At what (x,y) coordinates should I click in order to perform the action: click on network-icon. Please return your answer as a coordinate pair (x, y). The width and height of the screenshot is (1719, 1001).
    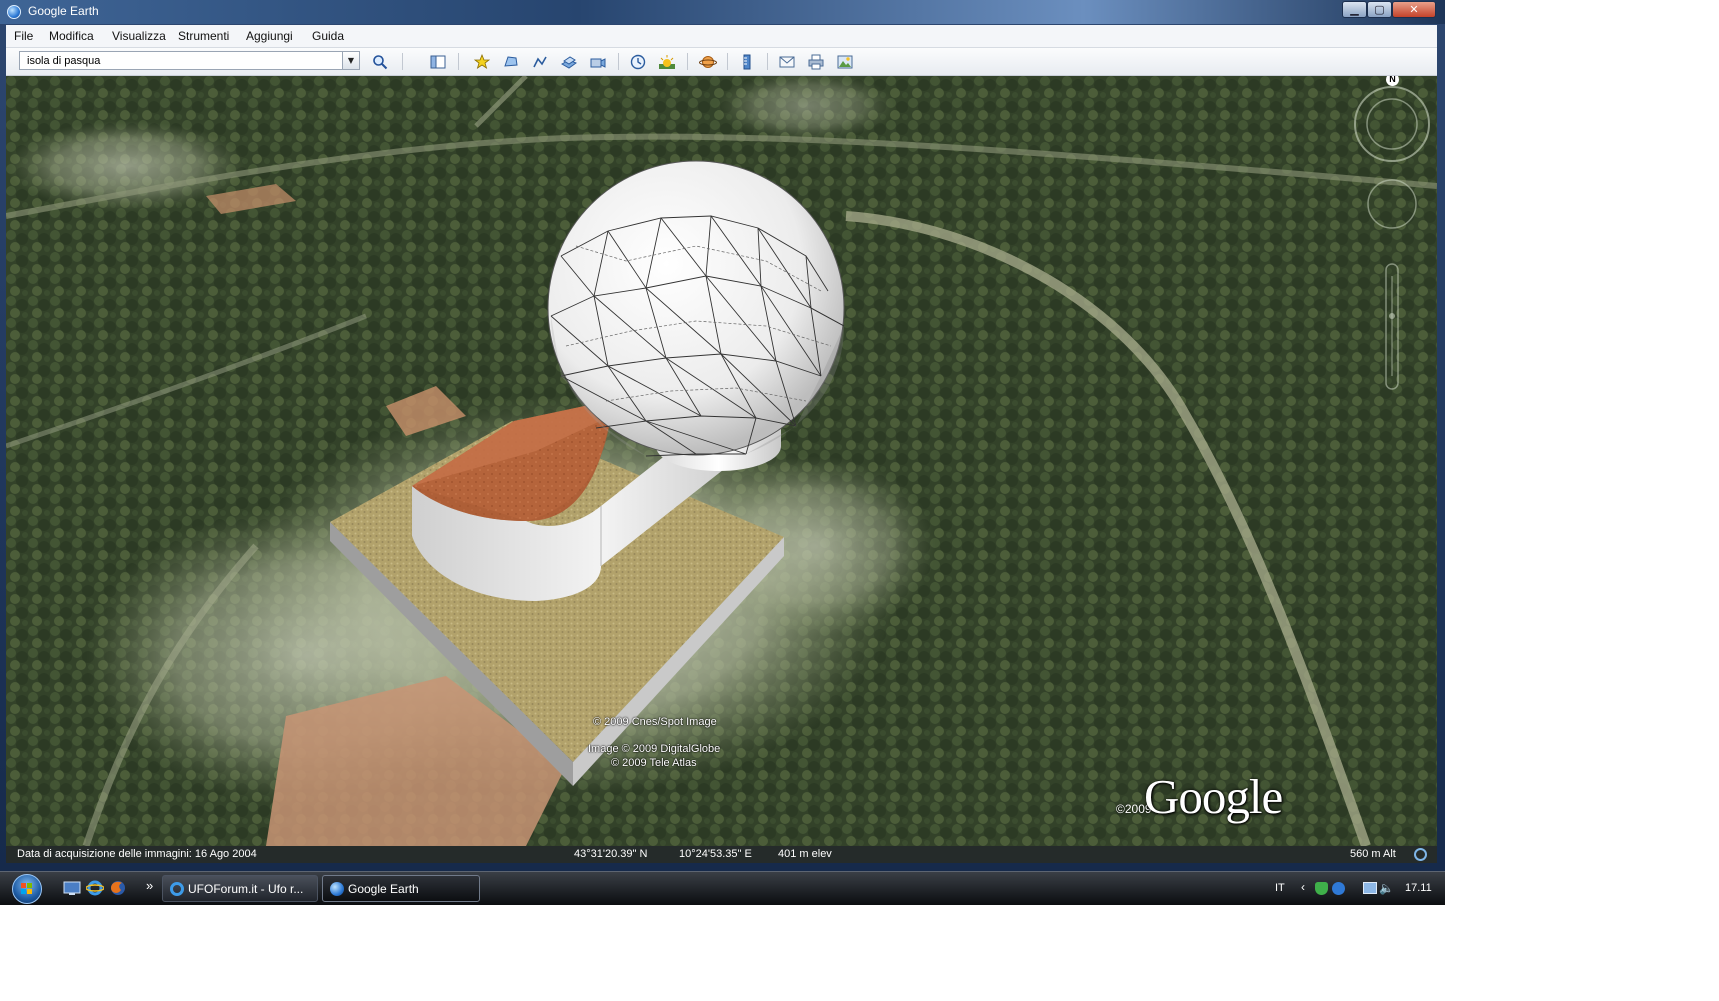
    Looking at the image, I should click on (1370, 888).